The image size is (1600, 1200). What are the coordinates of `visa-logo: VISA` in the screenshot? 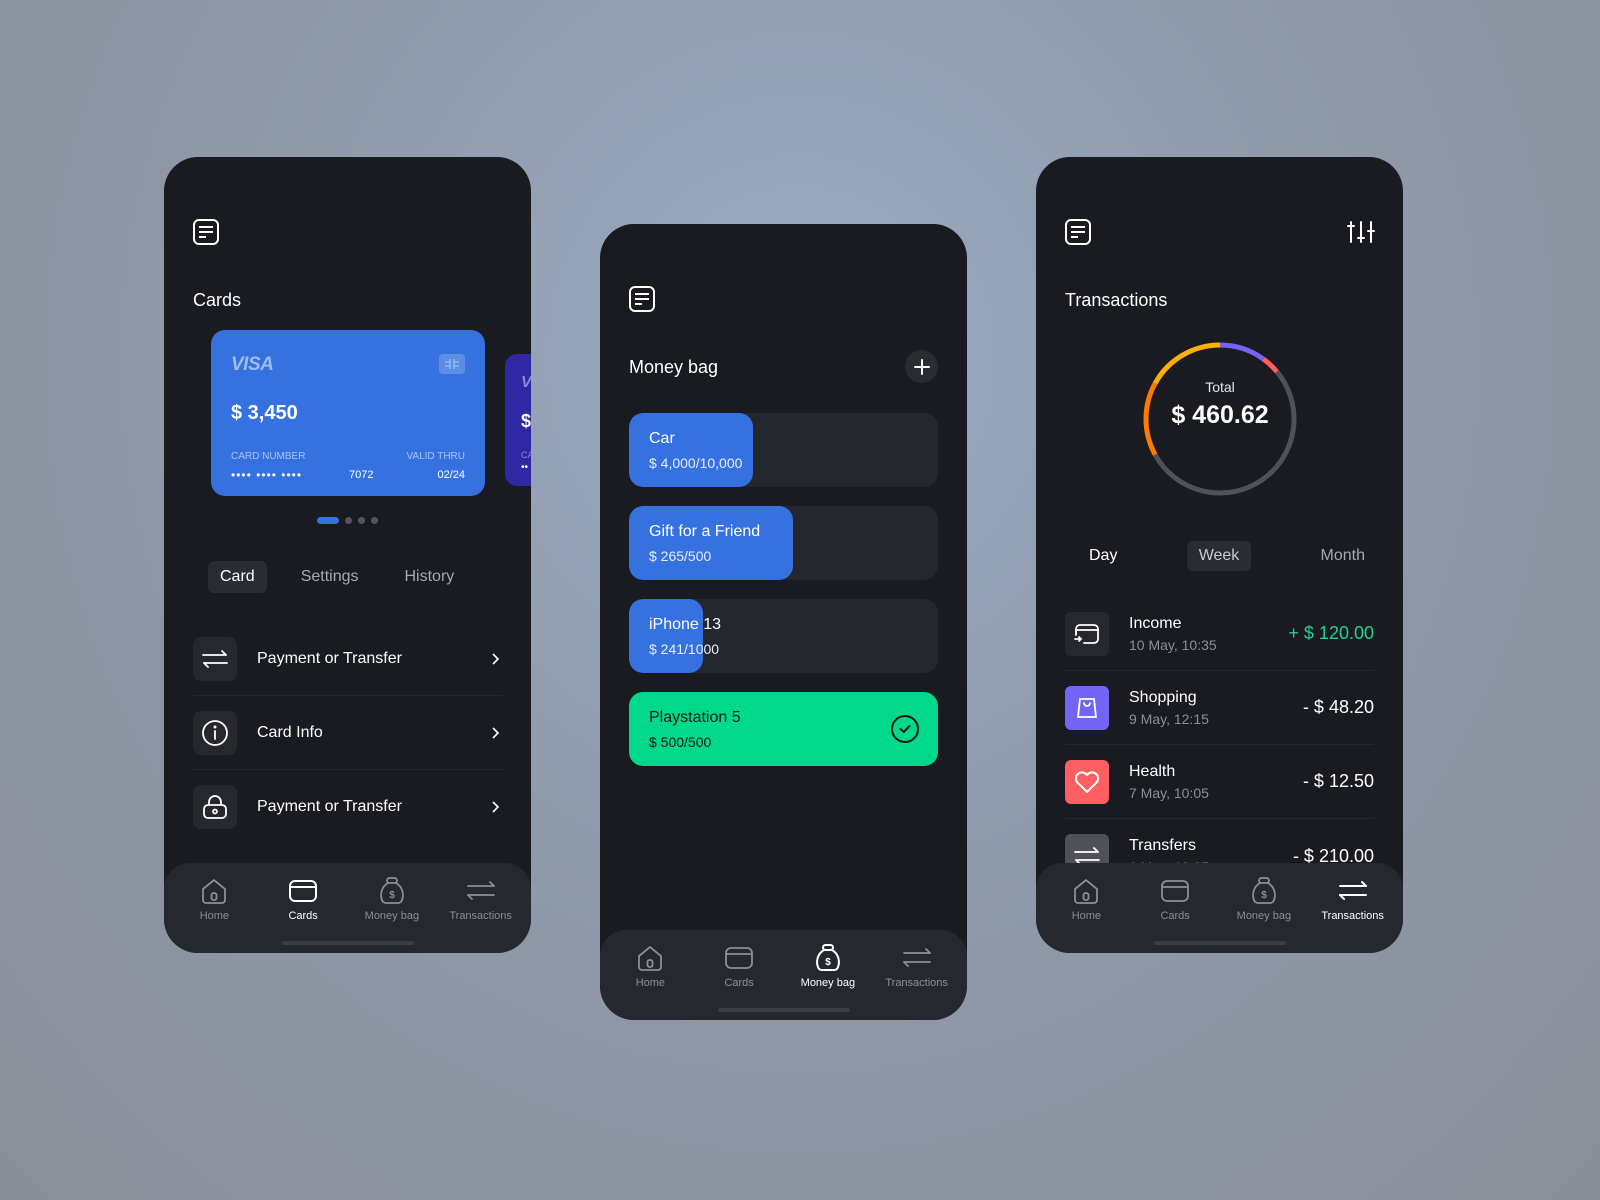 It's located at (252, 364).